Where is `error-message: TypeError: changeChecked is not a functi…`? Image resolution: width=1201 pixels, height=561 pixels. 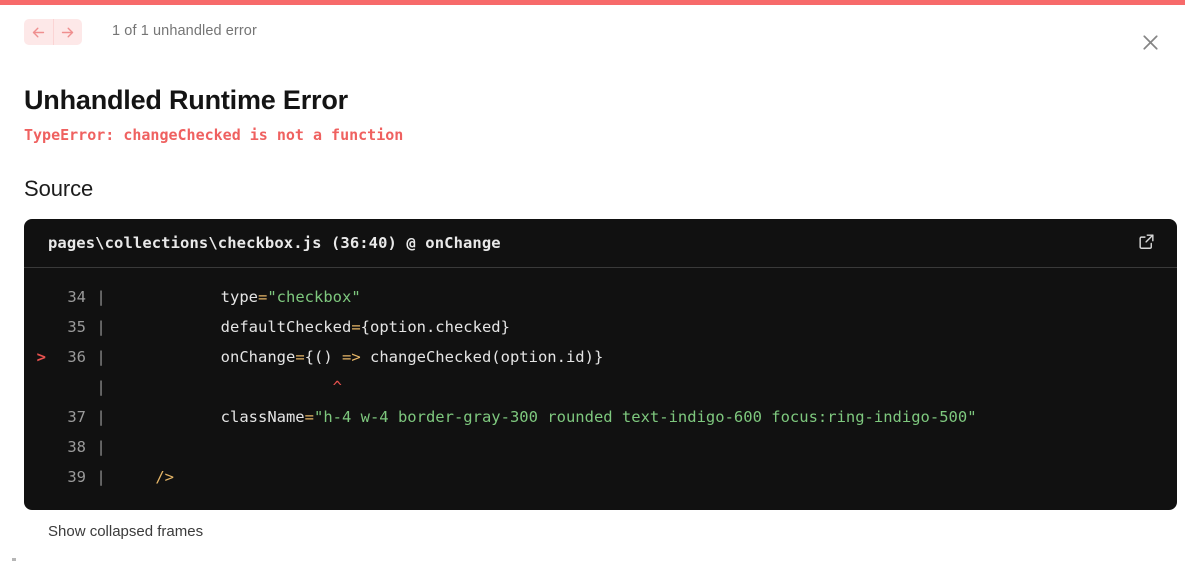
error-message: TypeError: changeChecked is not a functi… is located at coordinates (214, 135).